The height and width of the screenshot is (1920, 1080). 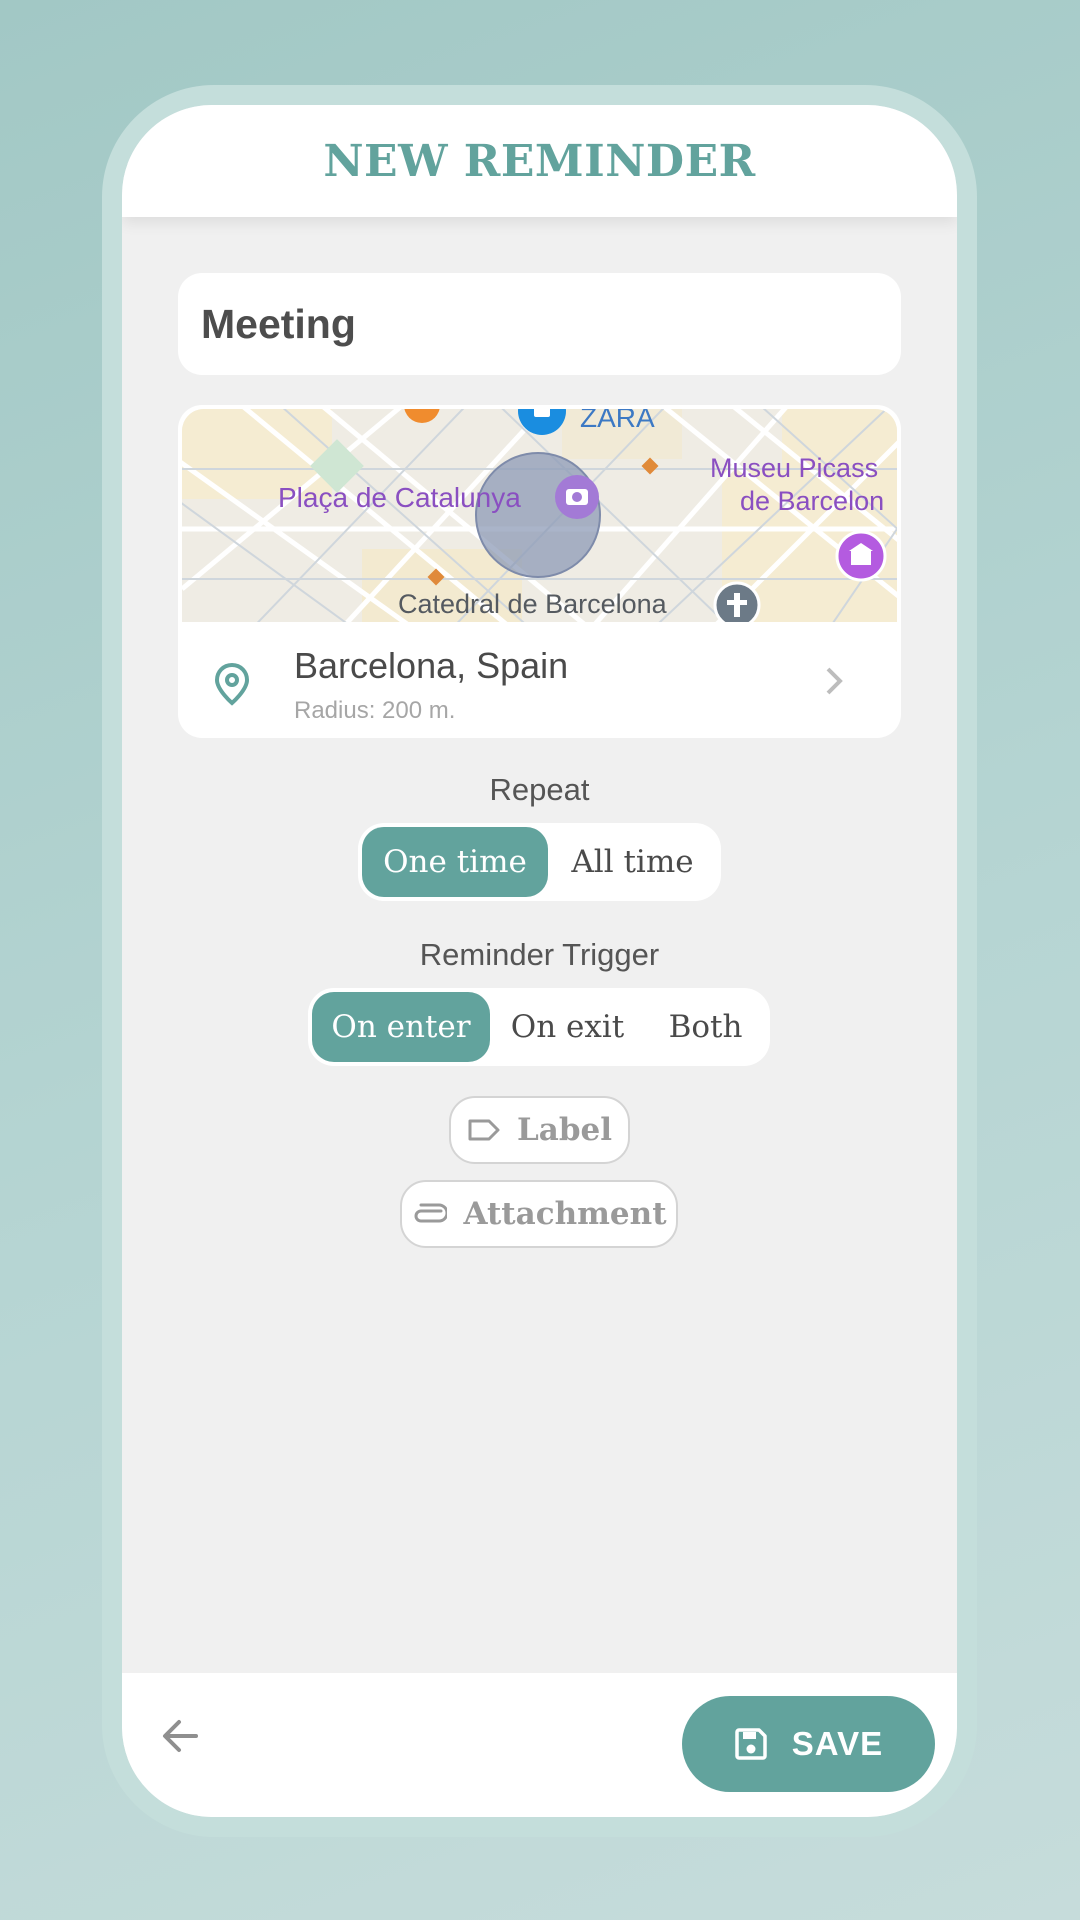 What do you see at coordinates (812, 501) in the screenshot?
I see `map-label-museu-2: de Barcelon` at bounding box center [812, 501].